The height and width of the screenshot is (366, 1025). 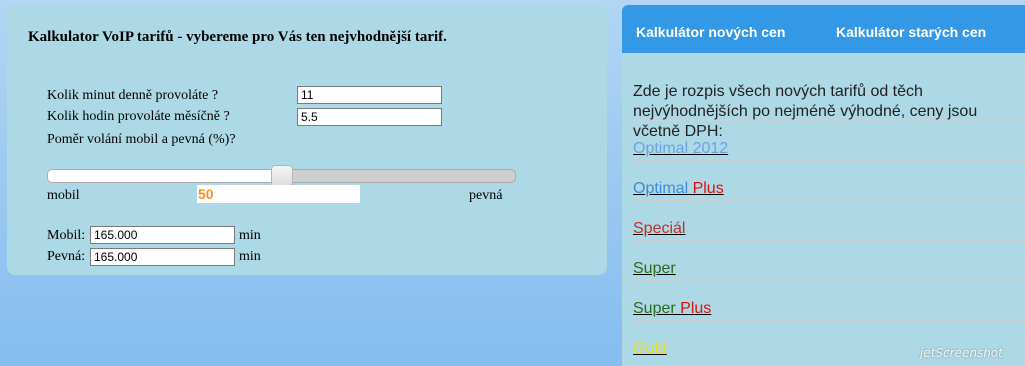 I want to click on hours-per-month-input, so click(x=369, y=117).